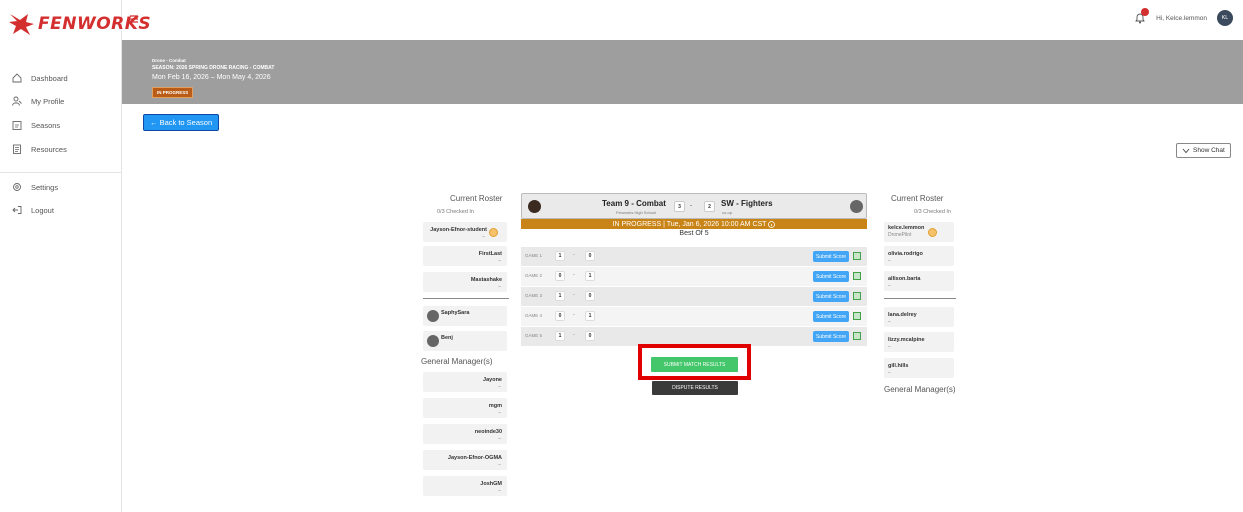 This screenshot has width=1243, height=512. What do you see at coordinates (33, 210) in the screenshot?
I see `sidebar-item-logout: Logout` at bounding box center [33, 210].